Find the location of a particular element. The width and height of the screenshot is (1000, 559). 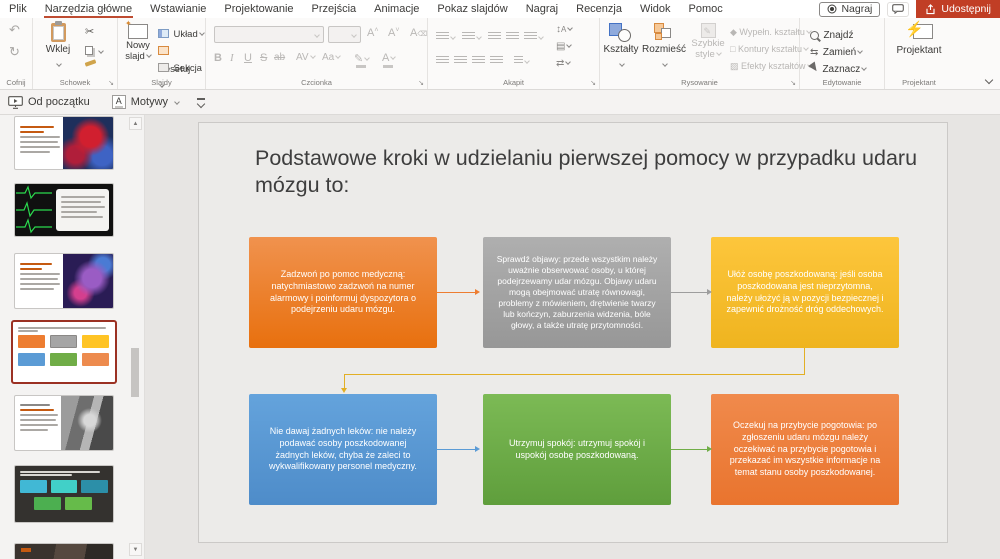

layout-label: Układ is located at coordinates (185, 34).